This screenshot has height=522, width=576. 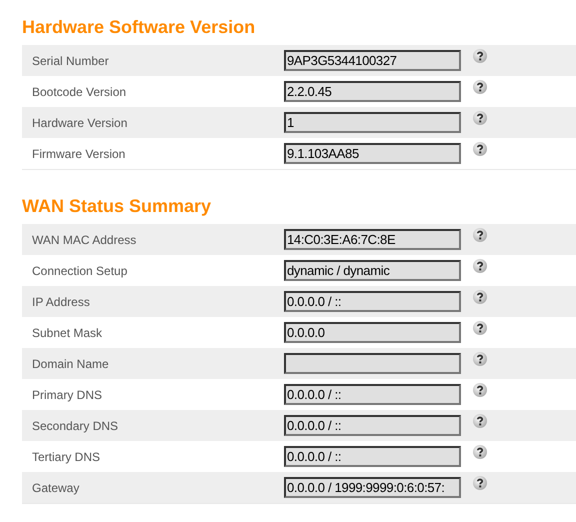 What do you see at coordinates (372, 60) in the screenshot?
I see `read-only-field: 9AP3G5344100327` at bounding box center [372, 60].